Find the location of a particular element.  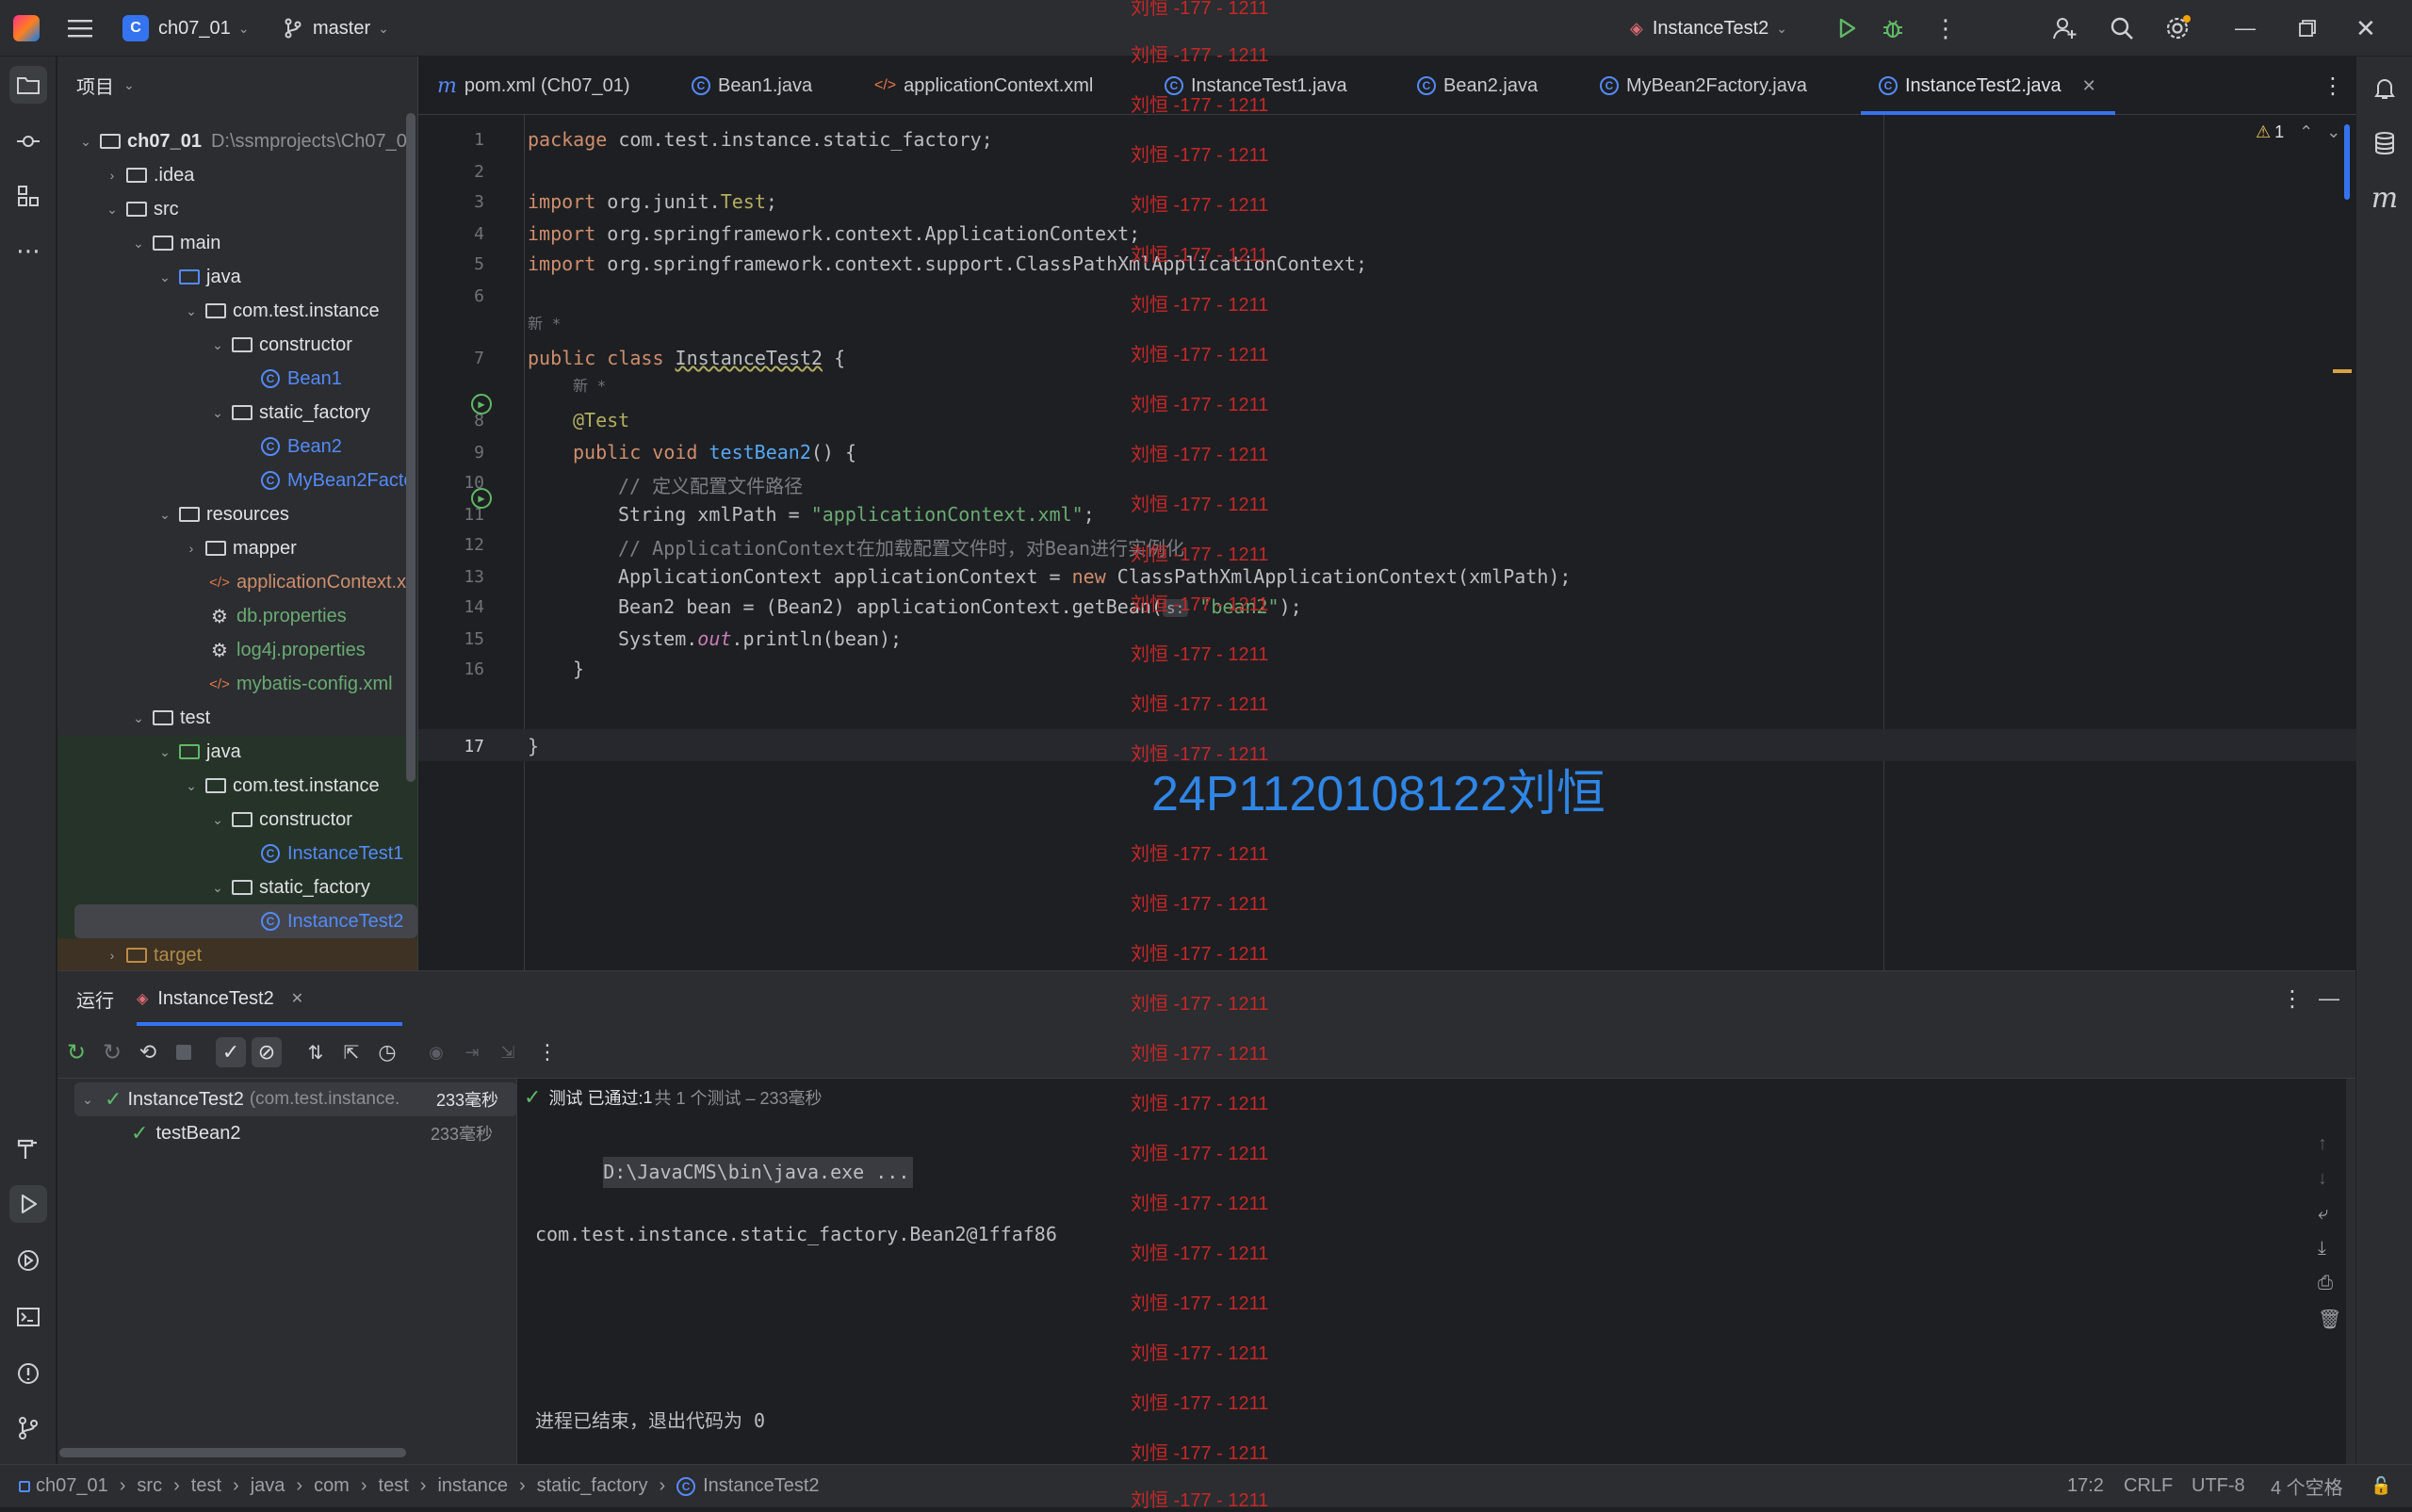

tree-item-mapper: › mapper is located at coordinates (237, 548).